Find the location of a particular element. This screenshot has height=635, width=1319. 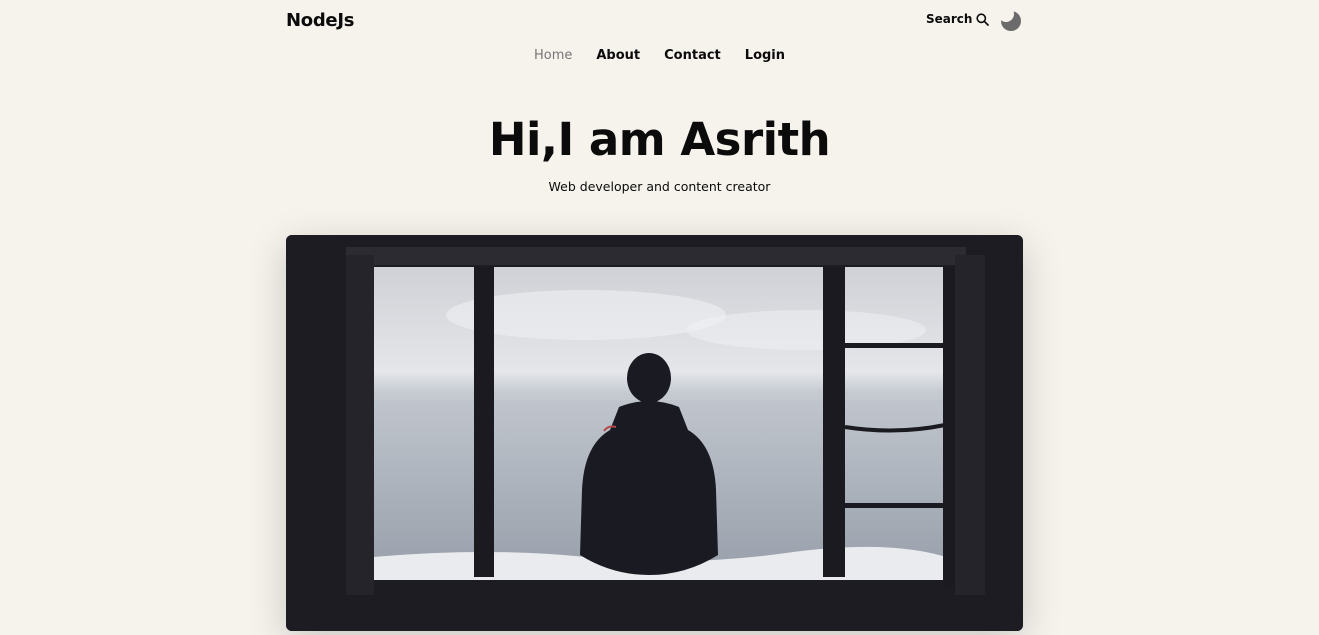

search-label: Search is located at coordinates (949, 19).